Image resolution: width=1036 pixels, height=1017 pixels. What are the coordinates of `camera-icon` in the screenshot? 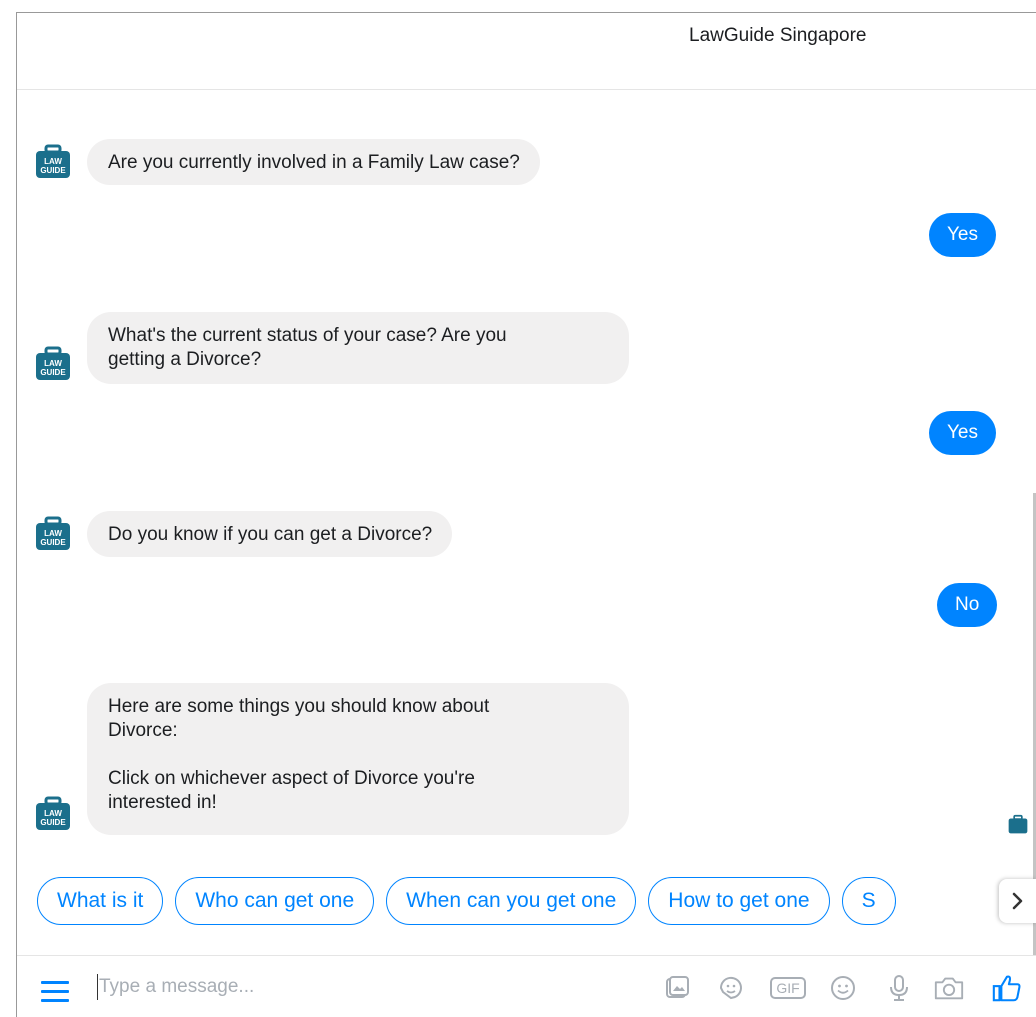 It's located at (949, 988).